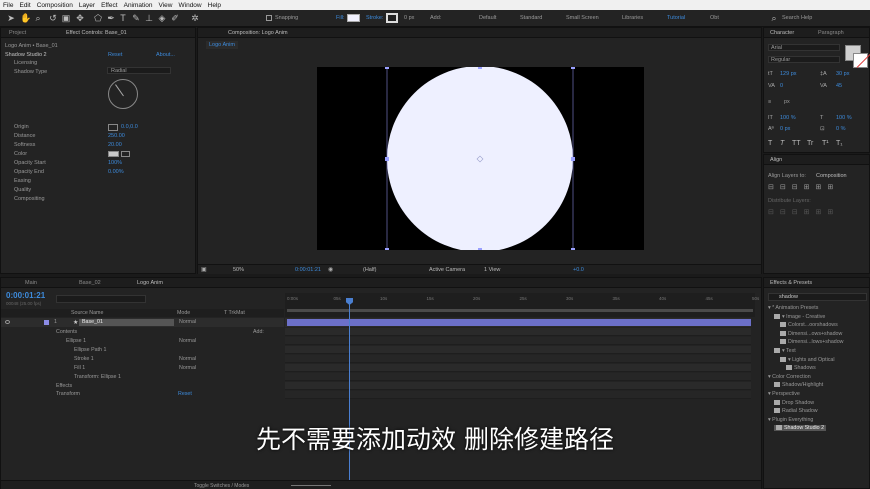 The width and height of the screenshot is (870, 489). I want to click on stroke-color-swatch, so click(861, 60).